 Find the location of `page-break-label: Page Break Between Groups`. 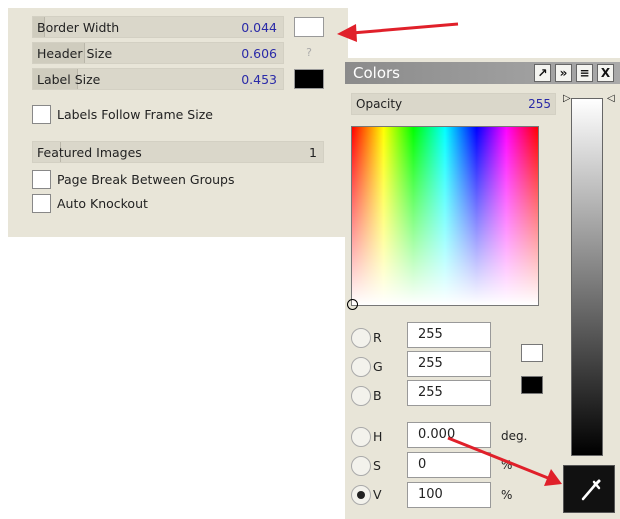

page-break-label: Page Break Between Groups is located at coordinates (146, 179).